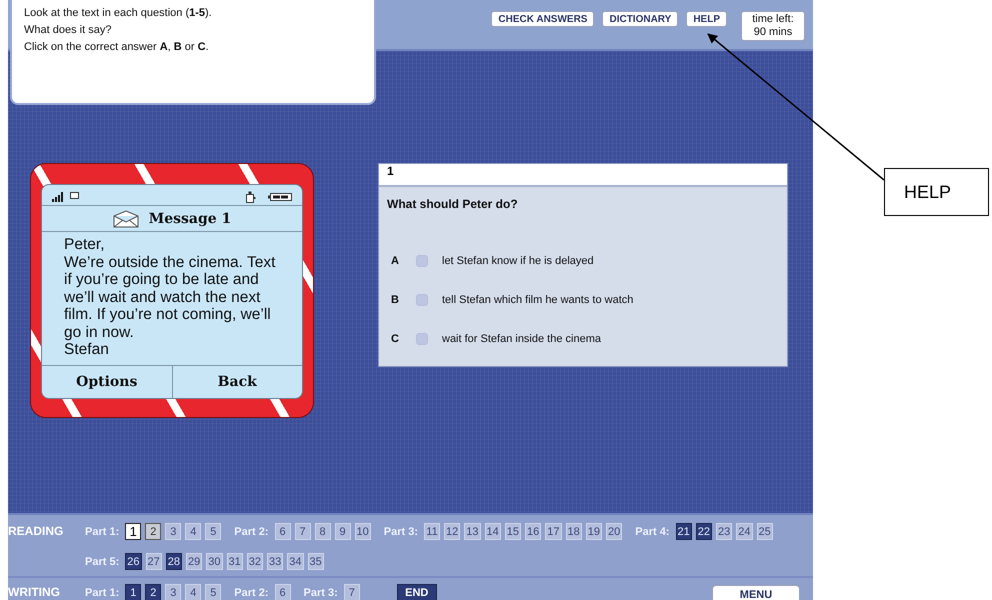  What do you see at coordinates (553, 531) in the screenshot?
I see `question-number: 17` at bounding box center [553, 531].